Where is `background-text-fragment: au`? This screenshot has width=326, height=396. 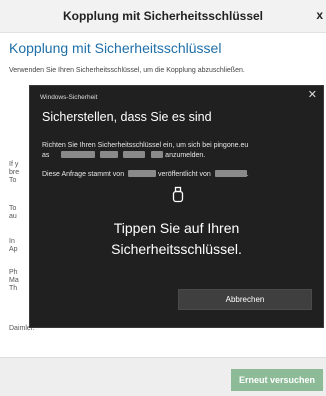 background-text-fragment: au is located at coordinates (13, 216).